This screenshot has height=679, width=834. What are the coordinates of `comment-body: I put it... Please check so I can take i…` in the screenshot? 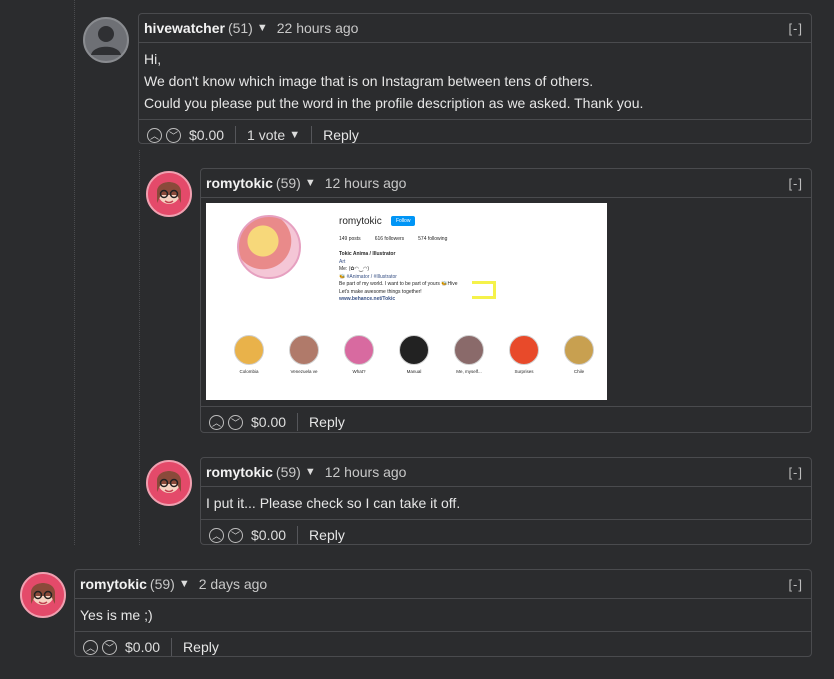 It's located at (506, 503).